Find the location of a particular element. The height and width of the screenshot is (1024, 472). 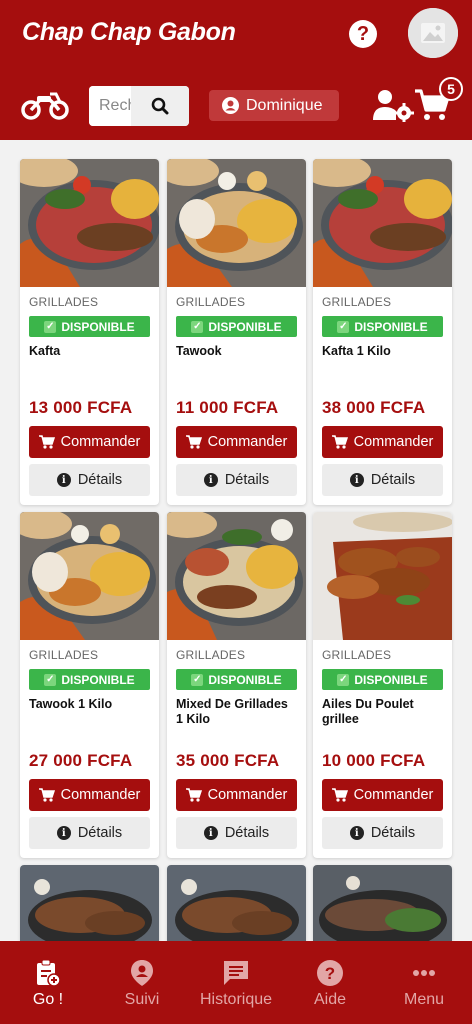

nav-go: Go ! is located at coordinates (48, 982).